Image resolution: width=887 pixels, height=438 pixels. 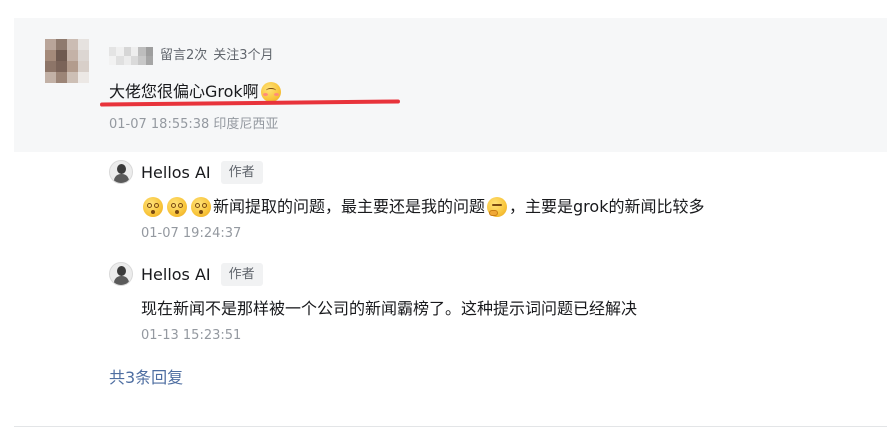 What do you see at coordinates (497, 207) in the screenshot?
I see `thinking-emoji-icon` at bounding box center [497, 207].